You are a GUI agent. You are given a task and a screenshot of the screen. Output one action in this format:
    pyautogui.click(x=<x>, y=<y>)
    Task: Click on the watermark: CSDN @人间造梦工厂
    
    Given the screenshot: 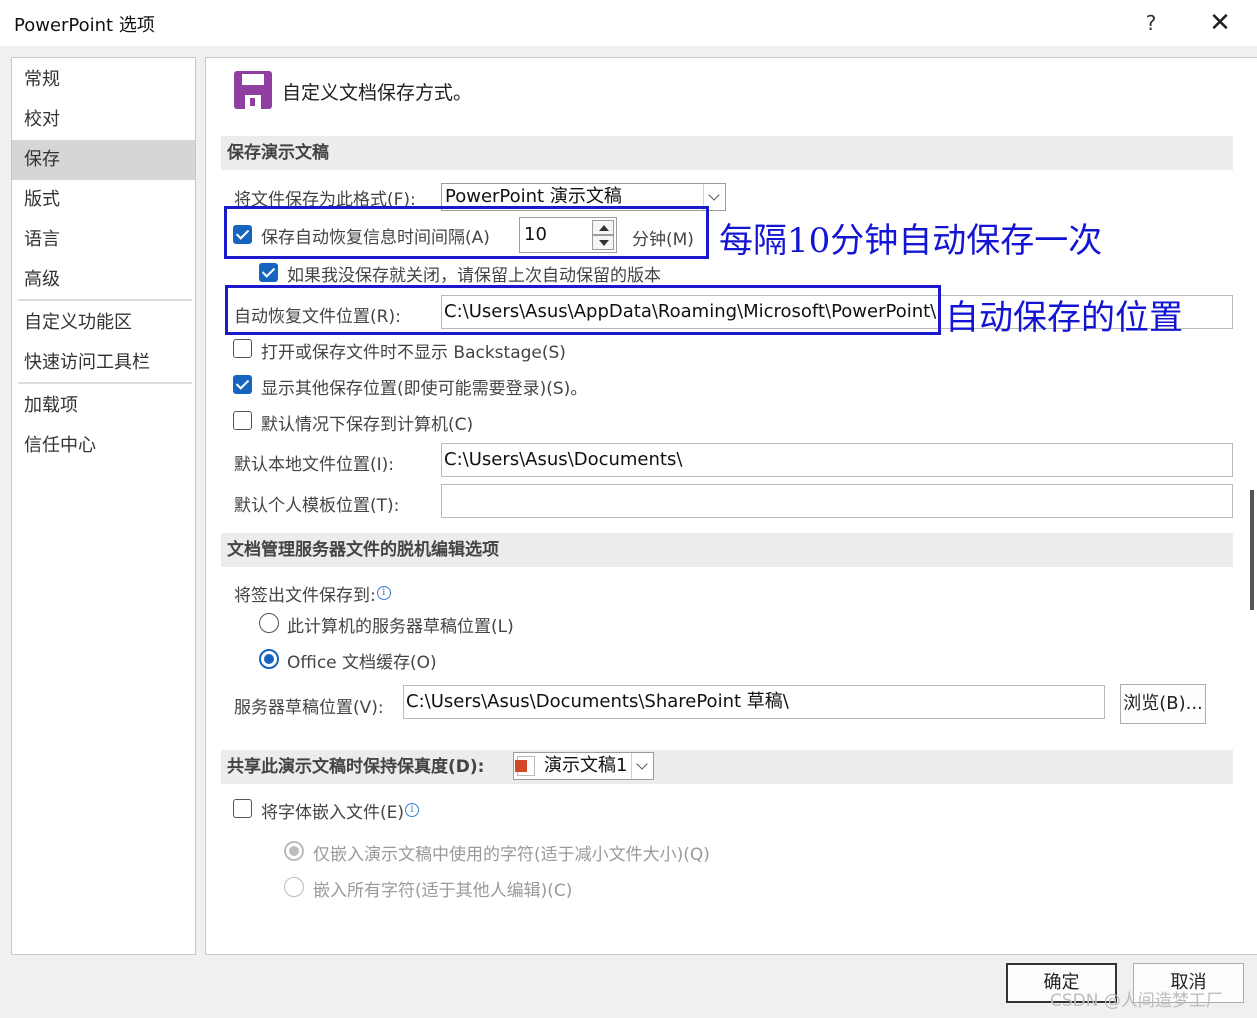 What is the action you would take?
    pyautogui.click(x=1136, y=1001)
    